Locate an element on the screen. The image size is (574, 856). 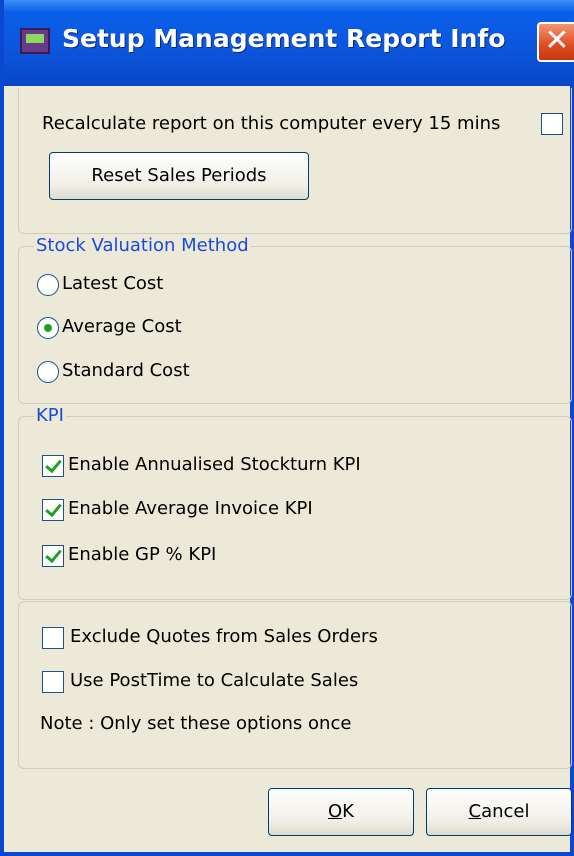
label-use-posttime: Use PostTime to Calculate Sales is located at coordinates (214, 681).